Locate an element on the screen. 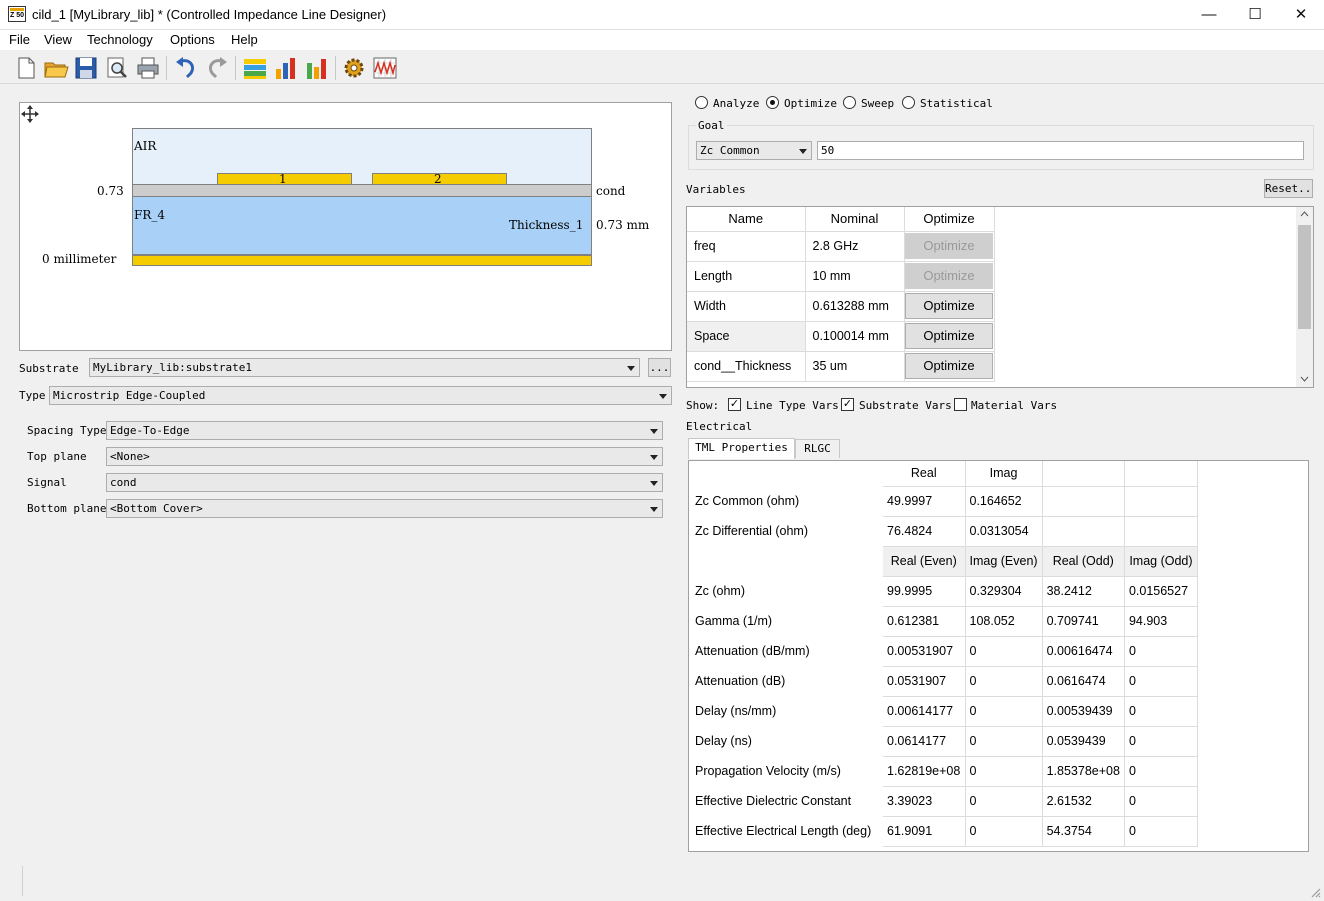 This screenshot has height=901, width=1324. bottom-plane-label: Bottom plane is located at coordinates (67, 508).